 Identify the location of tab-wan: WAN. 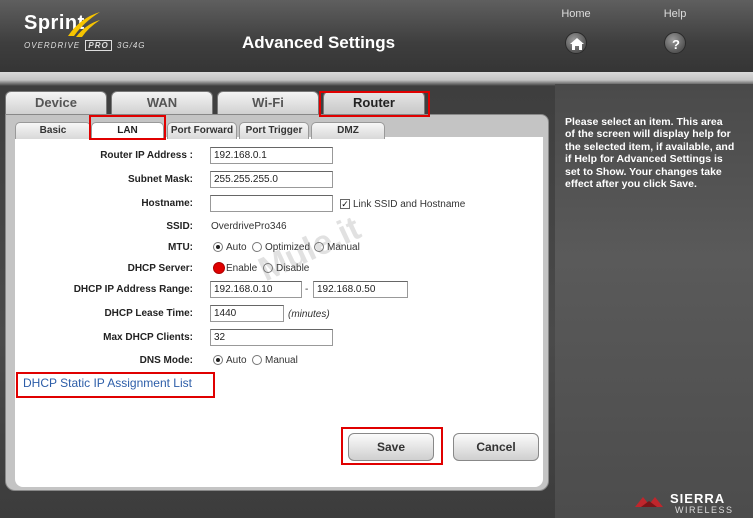
(162, 103).